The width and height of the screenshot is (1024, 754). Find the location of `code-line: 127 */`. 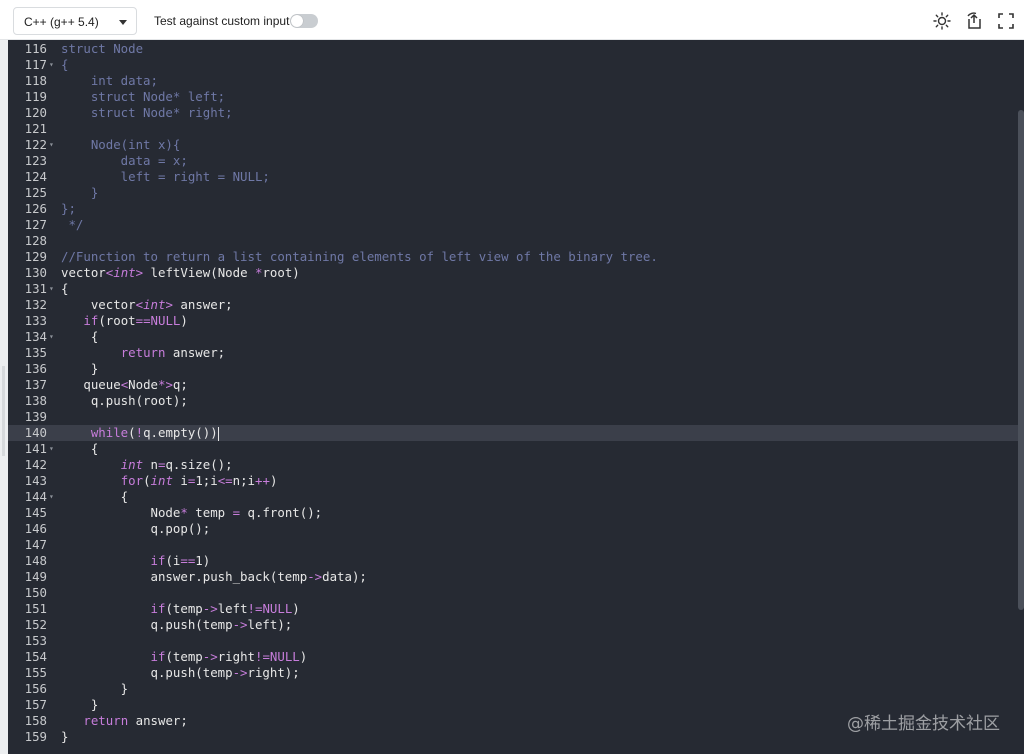

code-line: 127 */ is located at coordinates (516, 225).